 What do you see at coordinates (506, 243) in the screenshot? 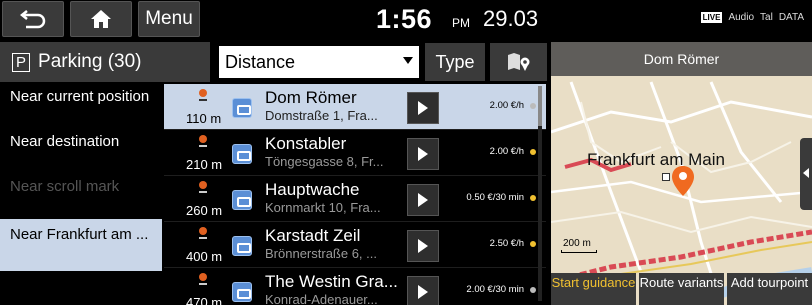
I see `price-label: 2.50 €/h` at bounding box center [506, 243].